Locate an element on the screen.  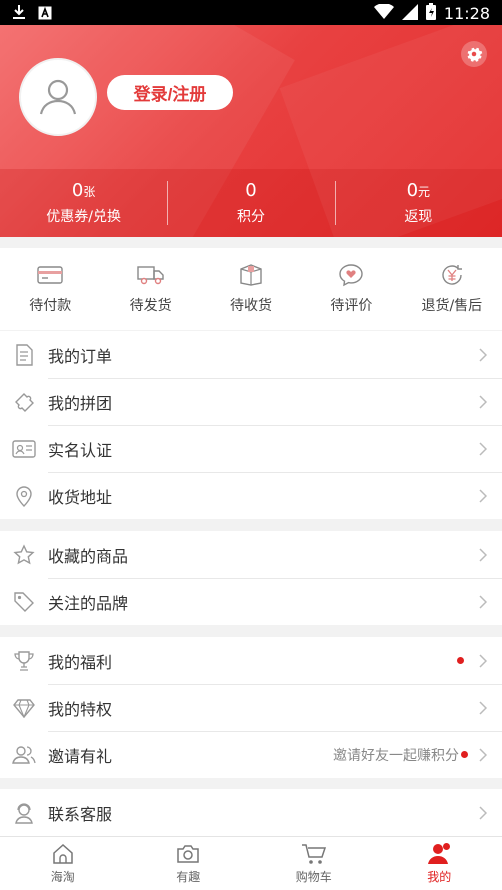
status-time: 11:28 is located at coordinates (466, 13).